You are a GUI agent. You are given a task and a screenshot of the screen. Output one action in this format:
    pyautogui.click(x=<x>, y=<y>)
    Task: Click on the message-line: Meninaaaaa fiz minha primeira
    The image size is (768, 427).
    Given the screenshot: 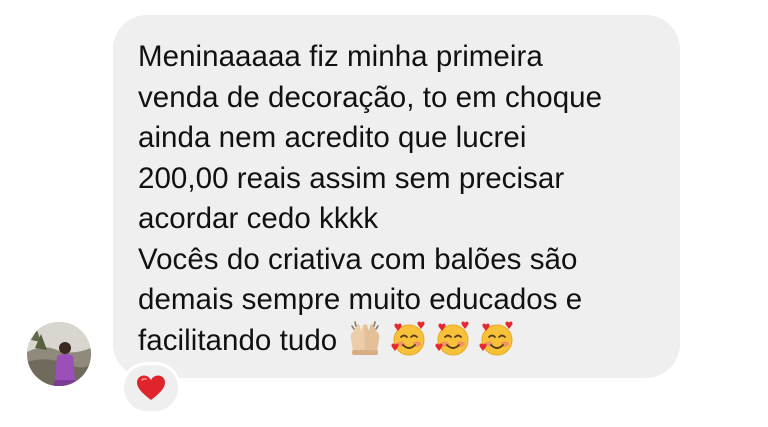 What is the action you would take?
    pyautogui.click(x=340, y=56)
    